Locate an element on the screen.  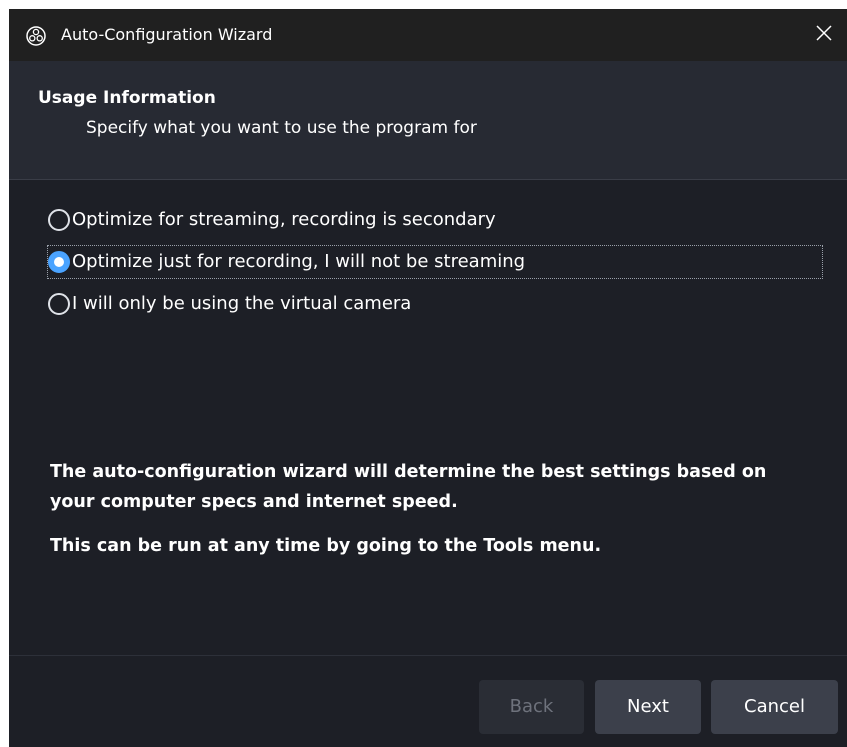
back-button: Back is located at coordinates (531, 707).